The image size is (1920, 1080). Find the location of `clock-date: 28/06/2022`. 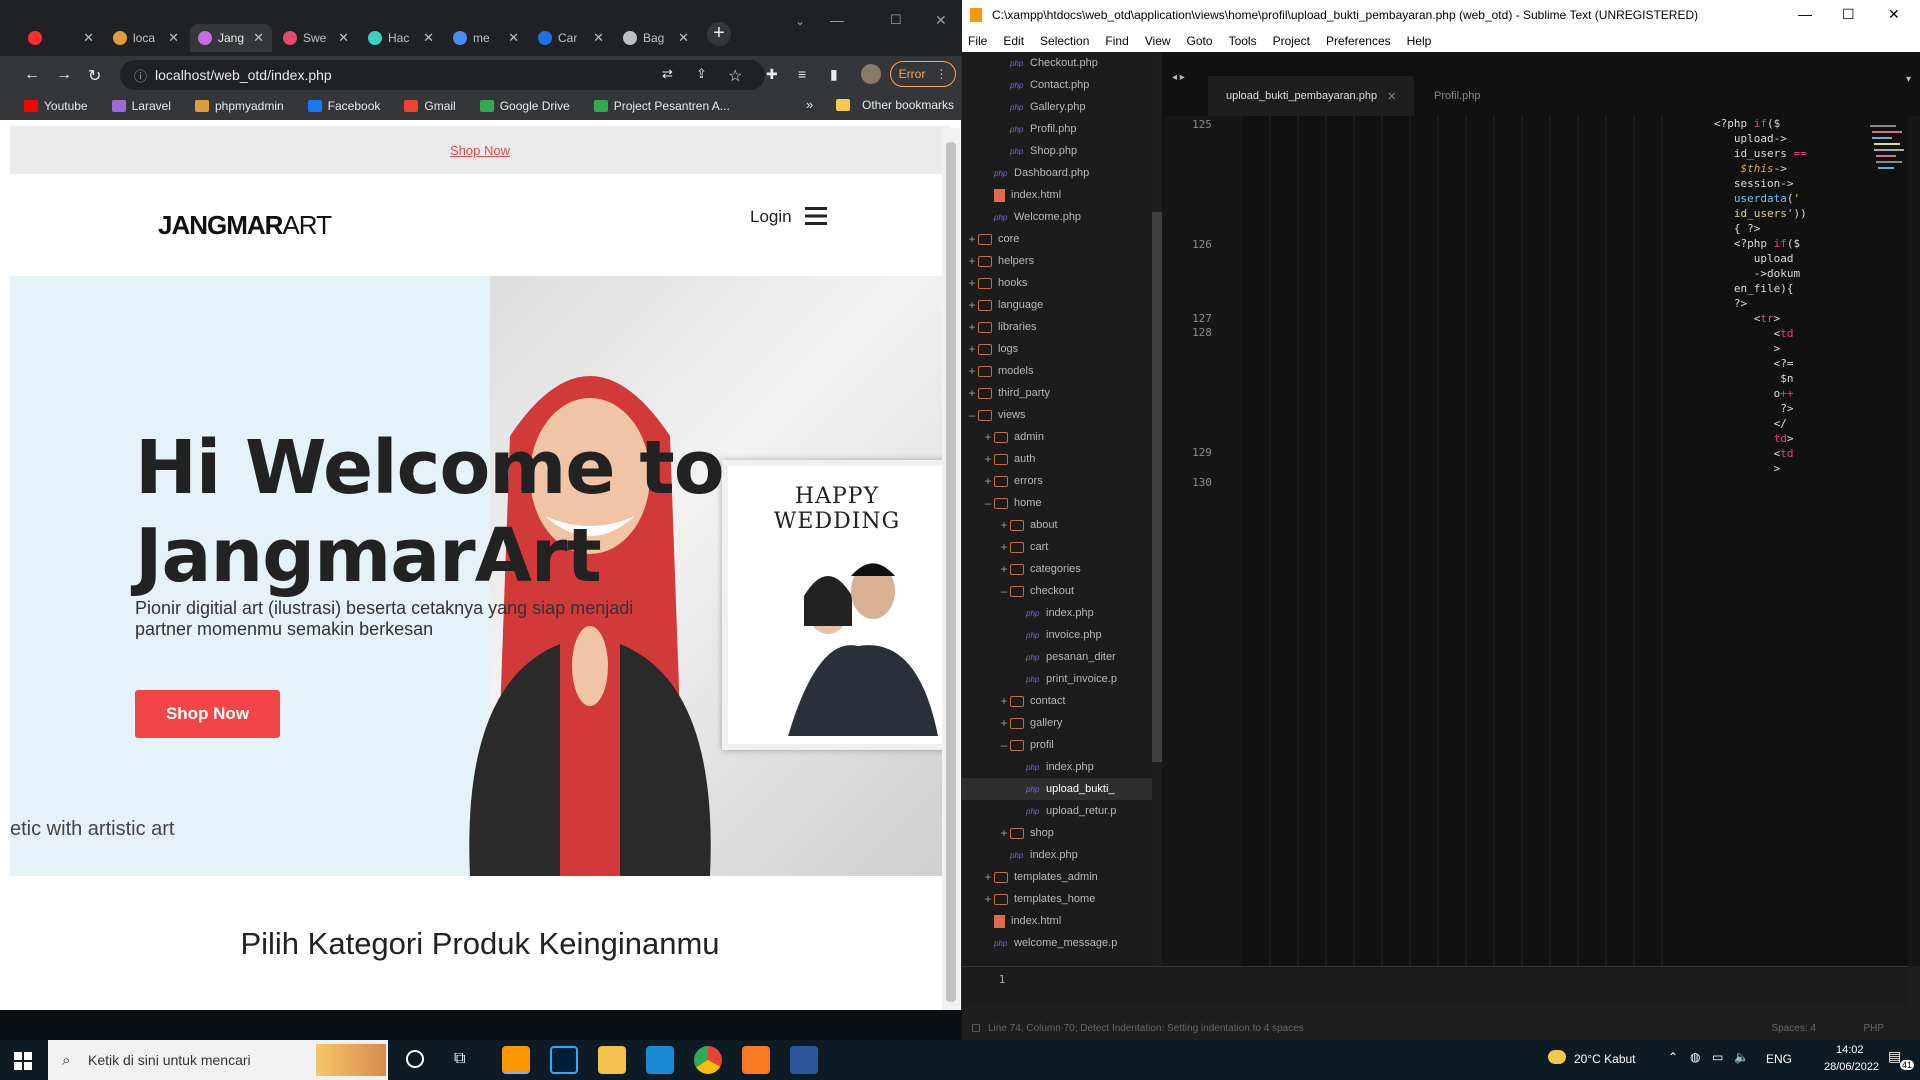

clock-date: 28/06/2022 is located at coordinates (1851, 1067).